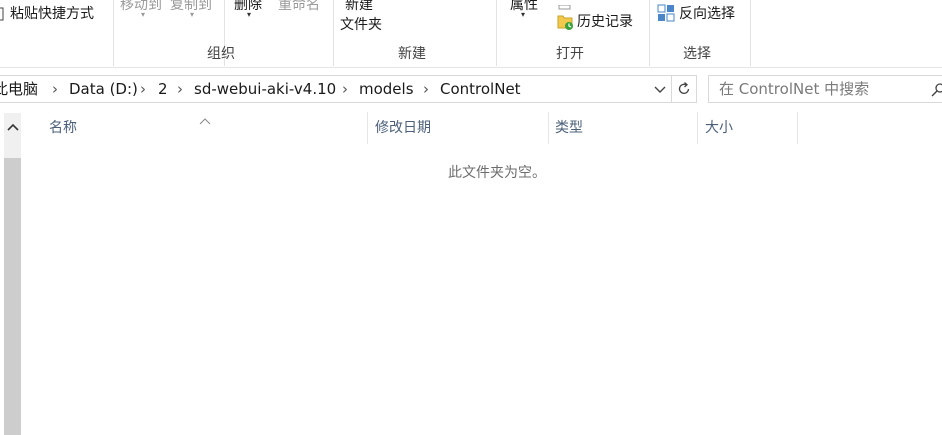 The image size is (942, 435). Describe the element at coordinates (936, 89) in the screenshot. I see `search-icon` at that location.